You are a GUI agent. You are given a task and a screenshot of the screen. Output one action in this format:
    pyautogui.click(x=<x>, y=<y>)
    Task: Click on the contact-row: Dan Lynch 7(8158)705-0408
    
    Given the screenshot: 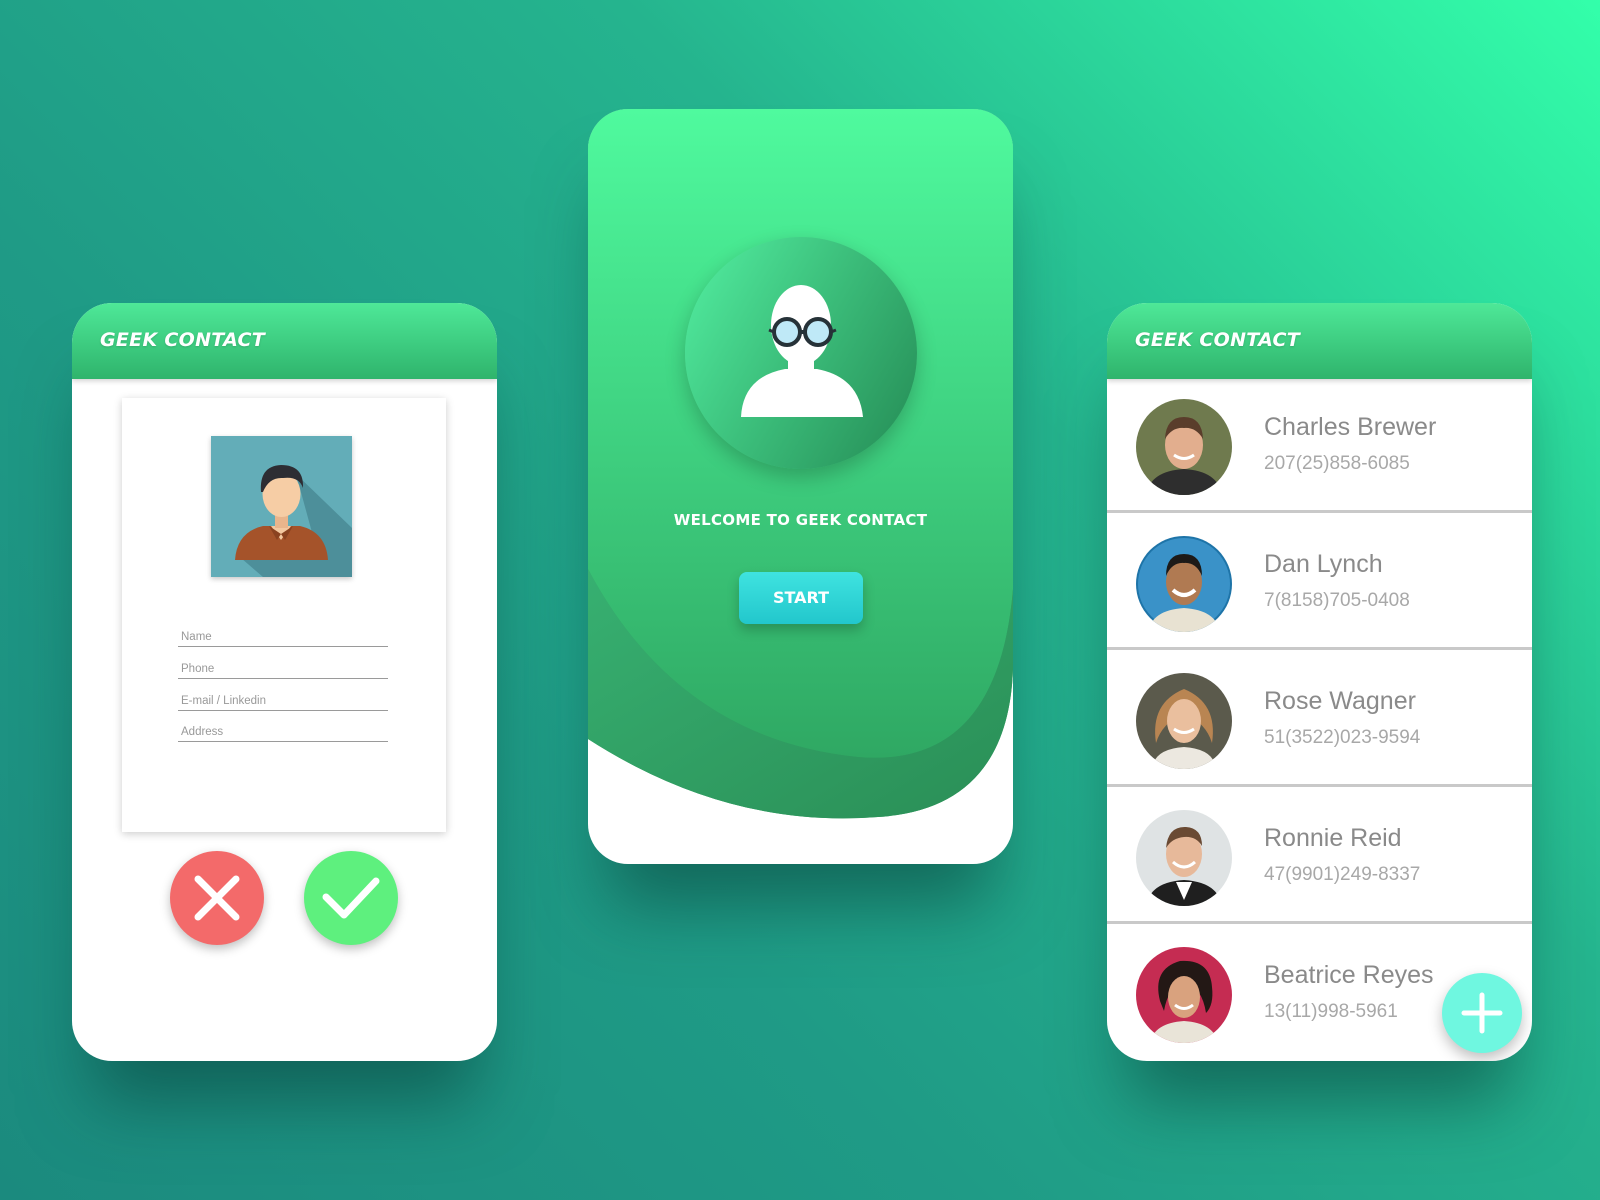 What is the action you would take?
    pyautogui.click(x=1319, y=583)
    